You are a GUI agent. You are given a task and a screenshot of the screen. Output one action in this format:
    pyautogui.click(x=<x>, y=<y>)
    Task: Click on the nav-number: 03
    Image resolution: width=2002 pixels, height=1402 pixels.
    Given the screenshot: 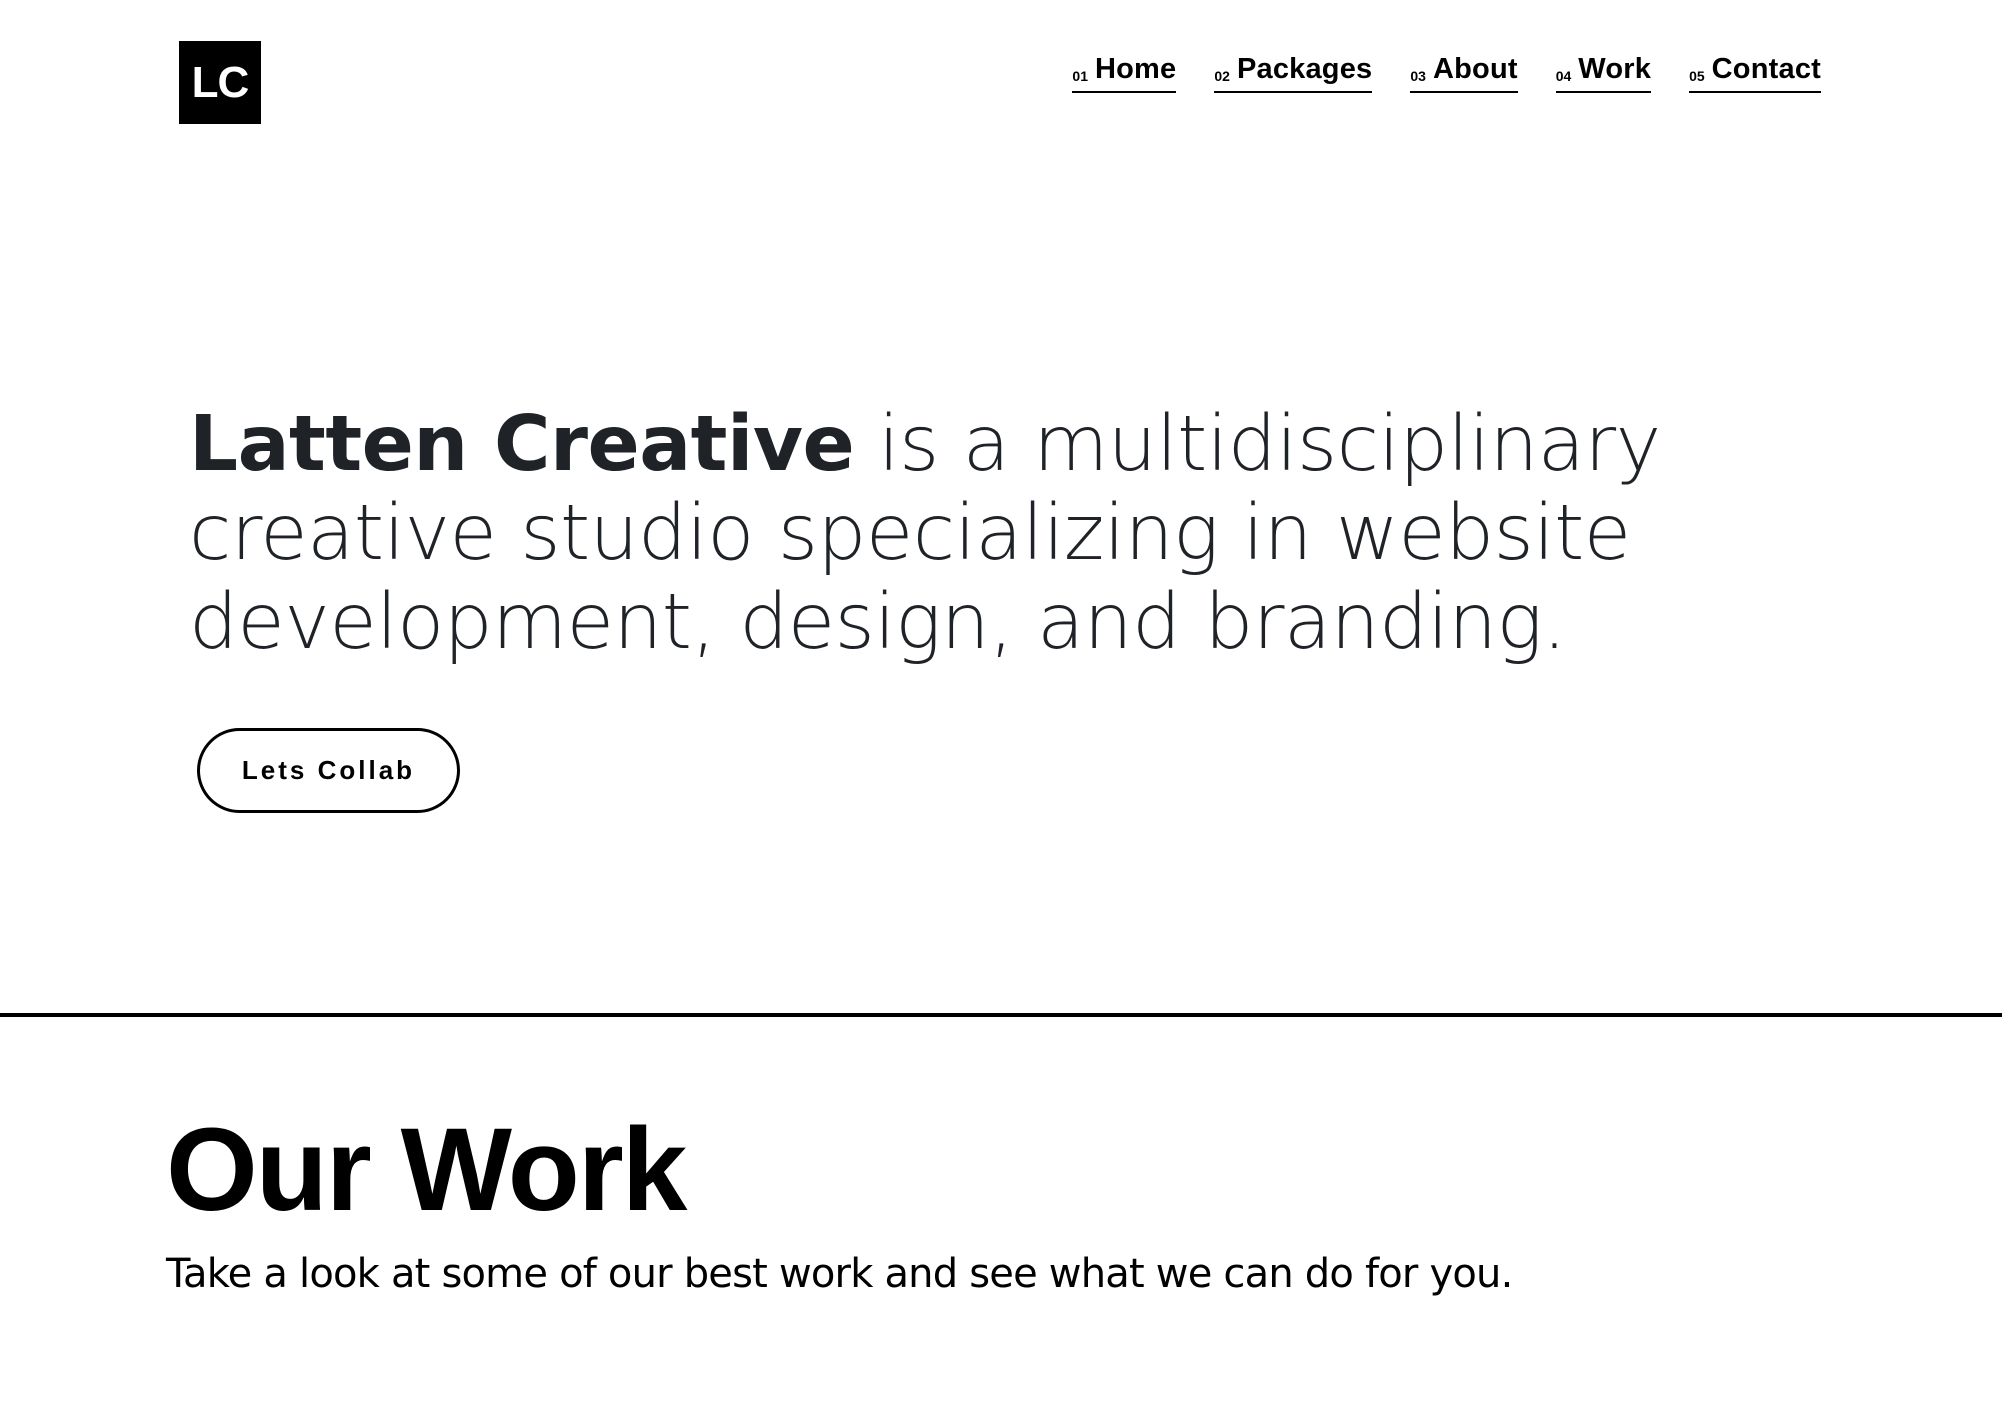 What is the action you would take?
    pyautogui.click(x=1418, y=76)
    